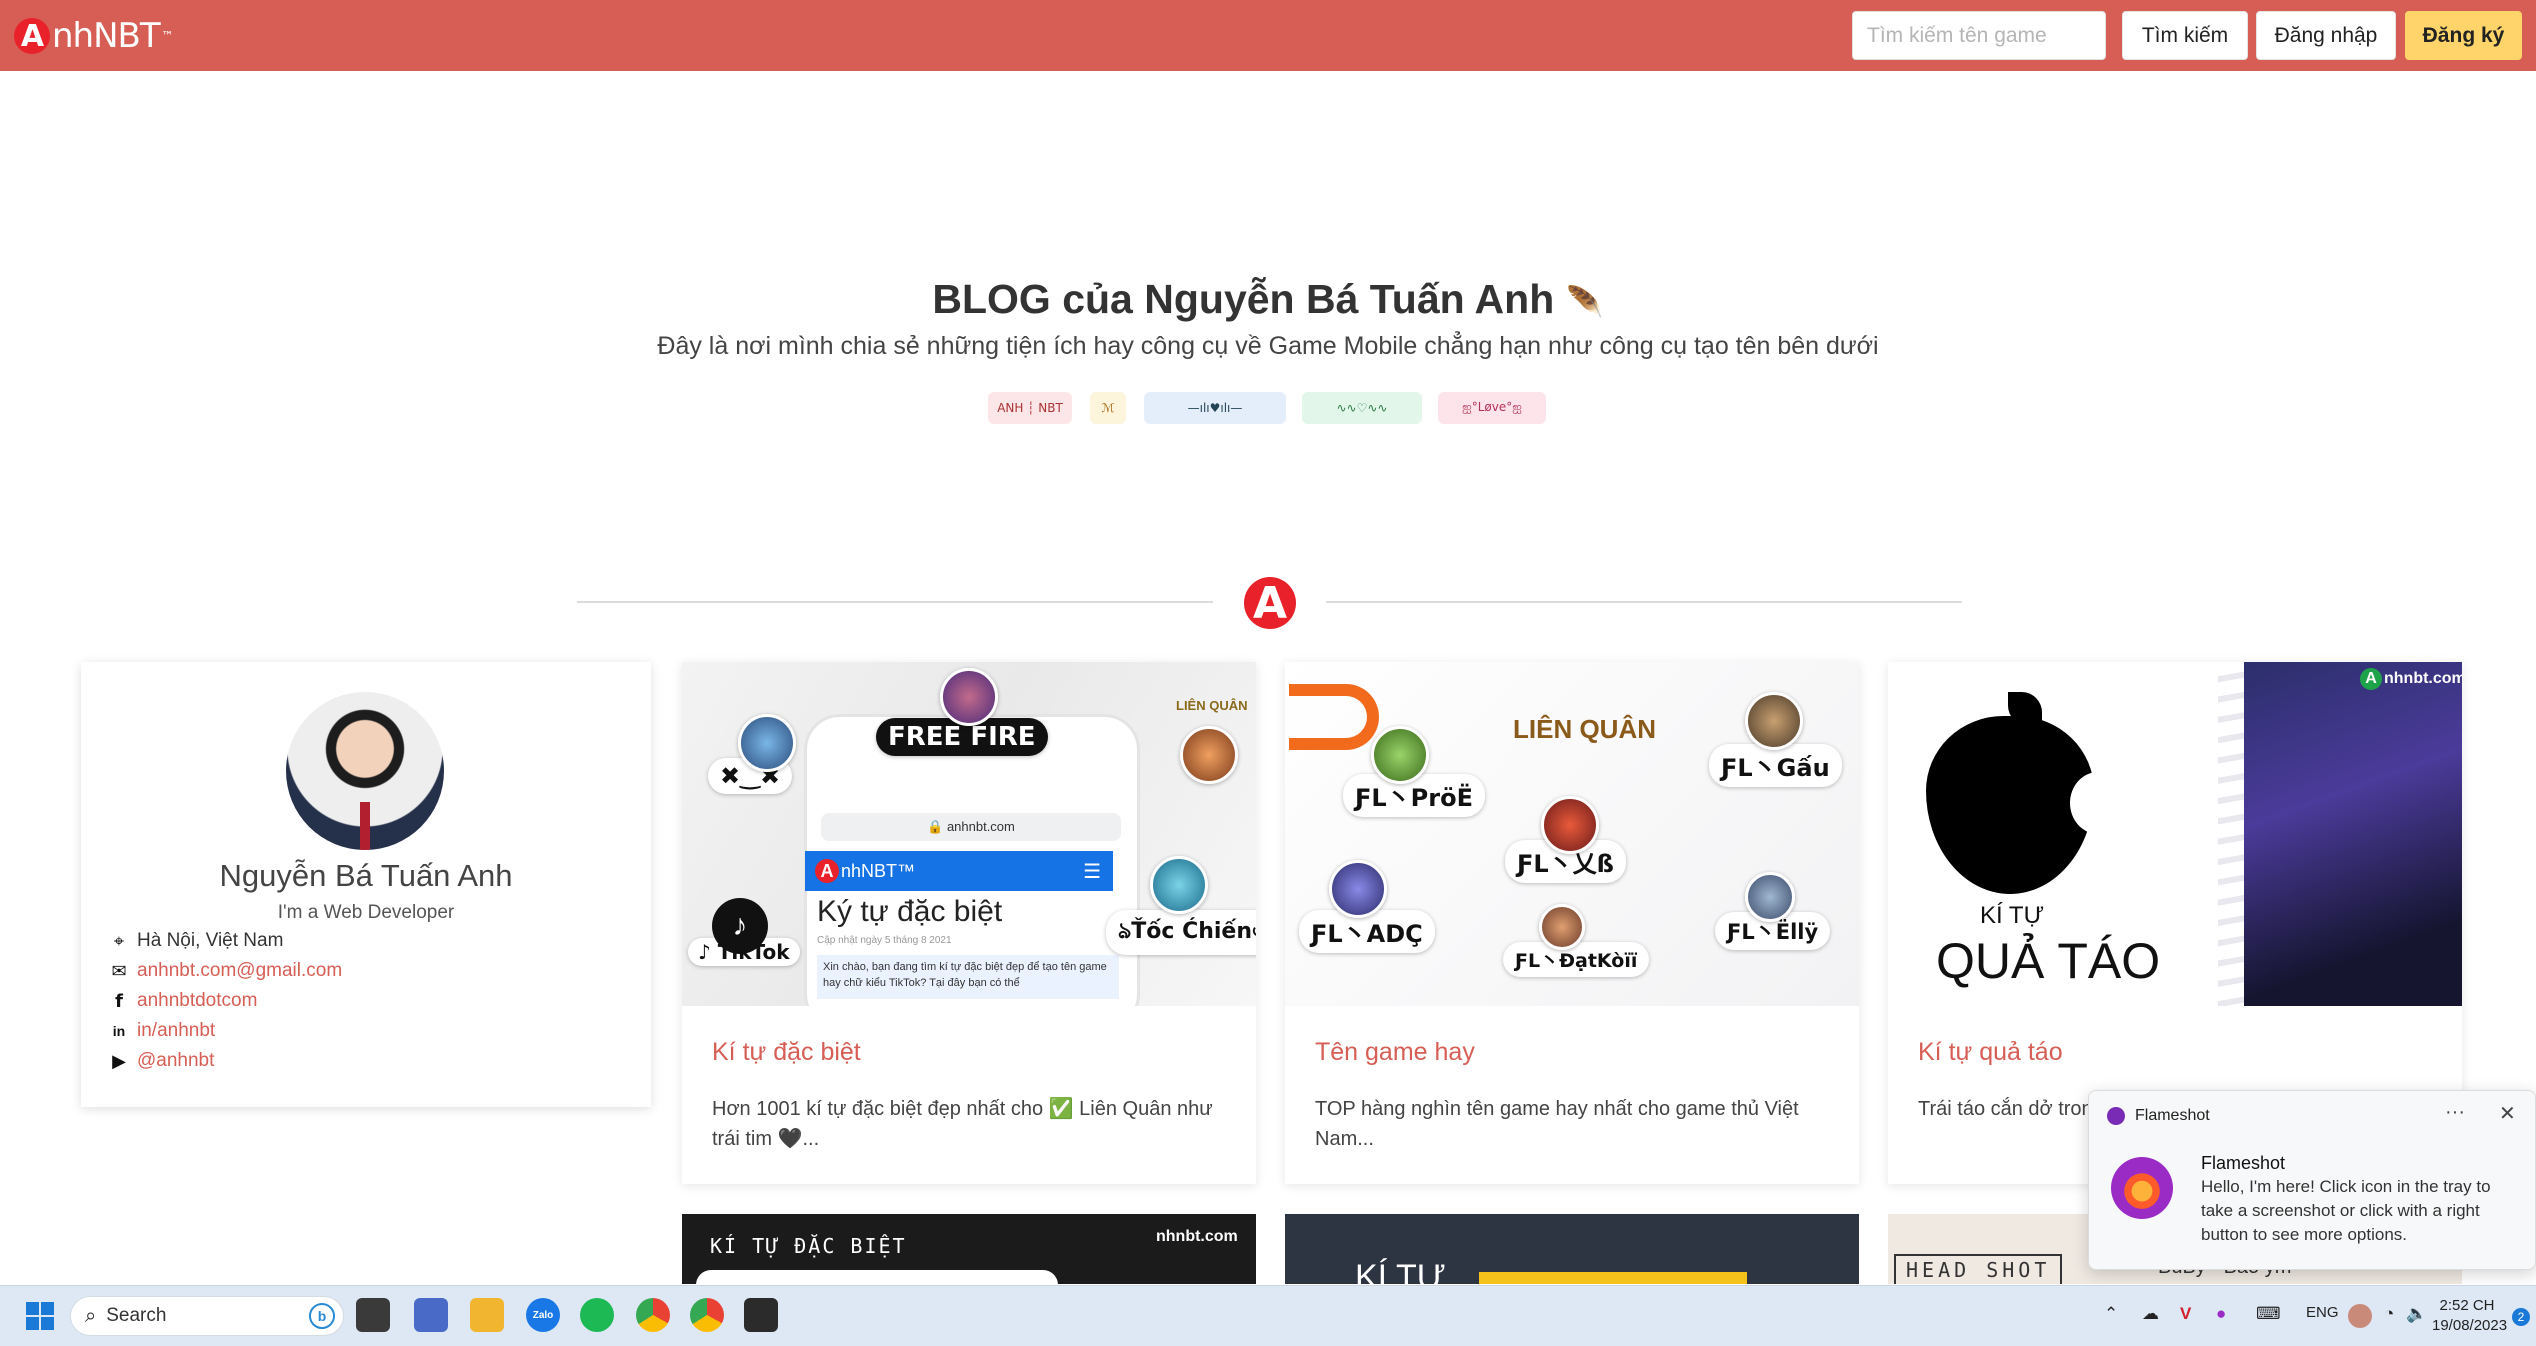 The width and height of the screenshot is (2536, 1346). What do you see at coordinates (32, 36) in the screenshot?
I see `logo-mark: A` at bounding box center [32, 36].